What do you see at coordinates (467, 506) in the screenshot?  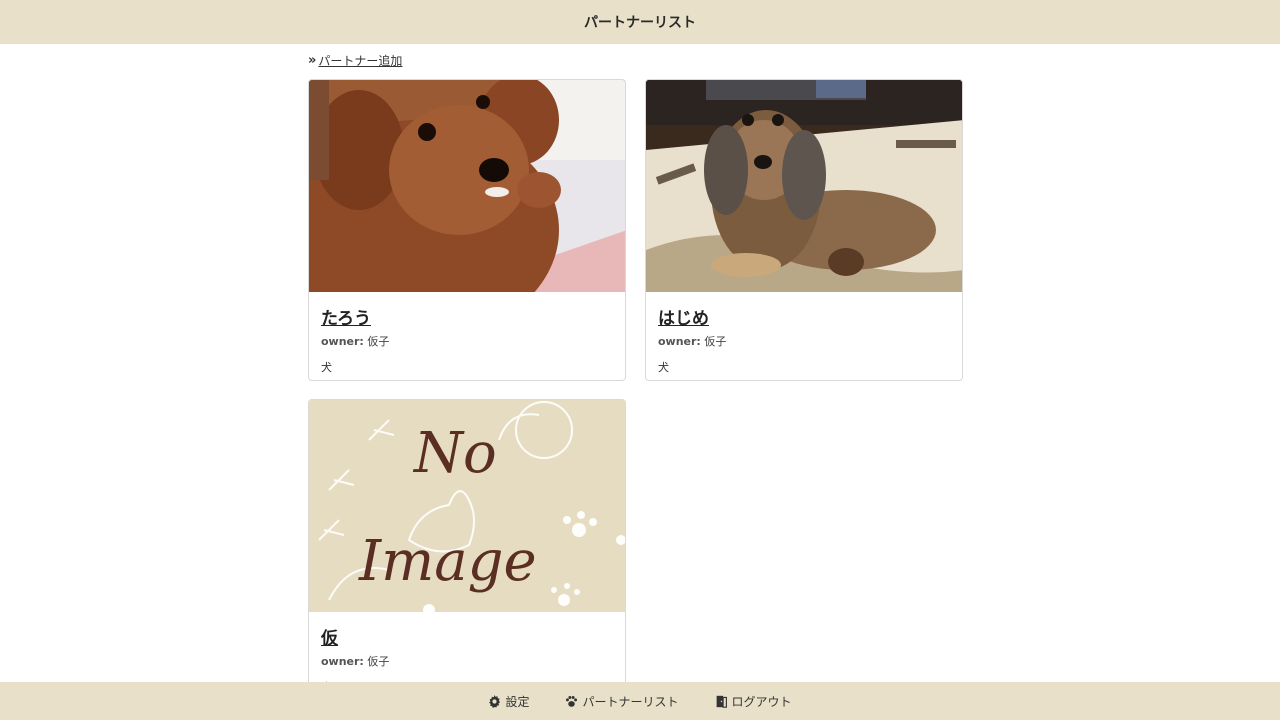 I see `no-image-placeholder: No Image` at bounding box center [467, 506].